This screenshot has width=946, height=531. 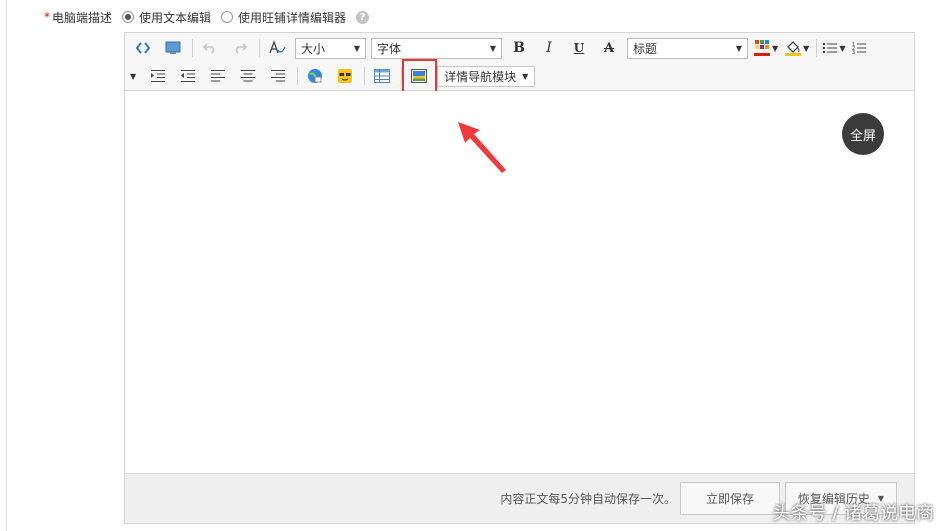 I want to click on bold-button: B, so click(x=519, y=48).